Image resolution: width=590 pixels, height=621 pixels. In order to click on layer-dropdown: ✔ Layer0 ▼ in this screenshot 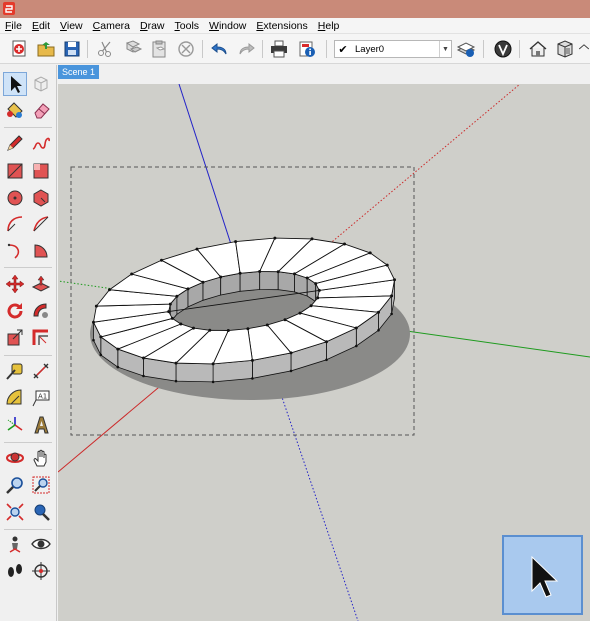, I will do `click(393, 49)`.